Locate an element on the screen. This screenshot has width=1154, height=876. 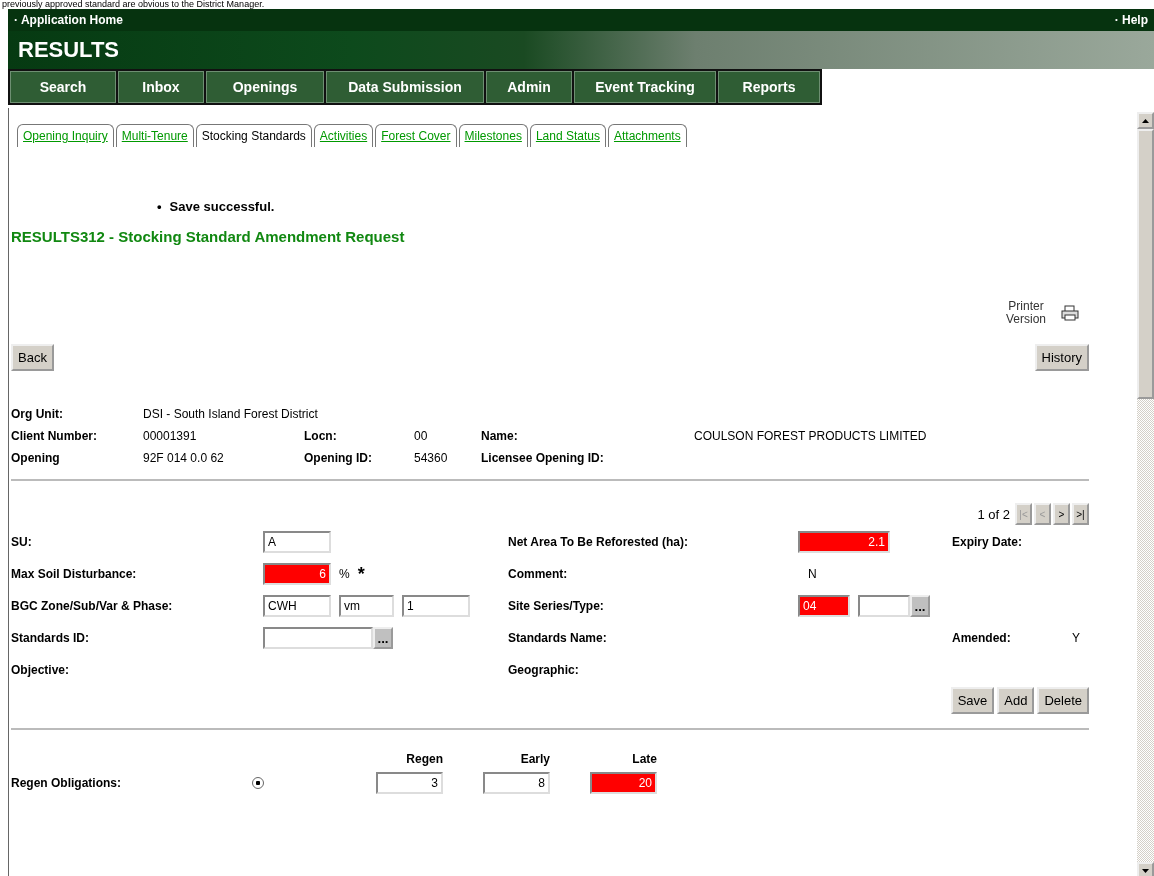
action-button: Save is located at coordinates (972, 700).